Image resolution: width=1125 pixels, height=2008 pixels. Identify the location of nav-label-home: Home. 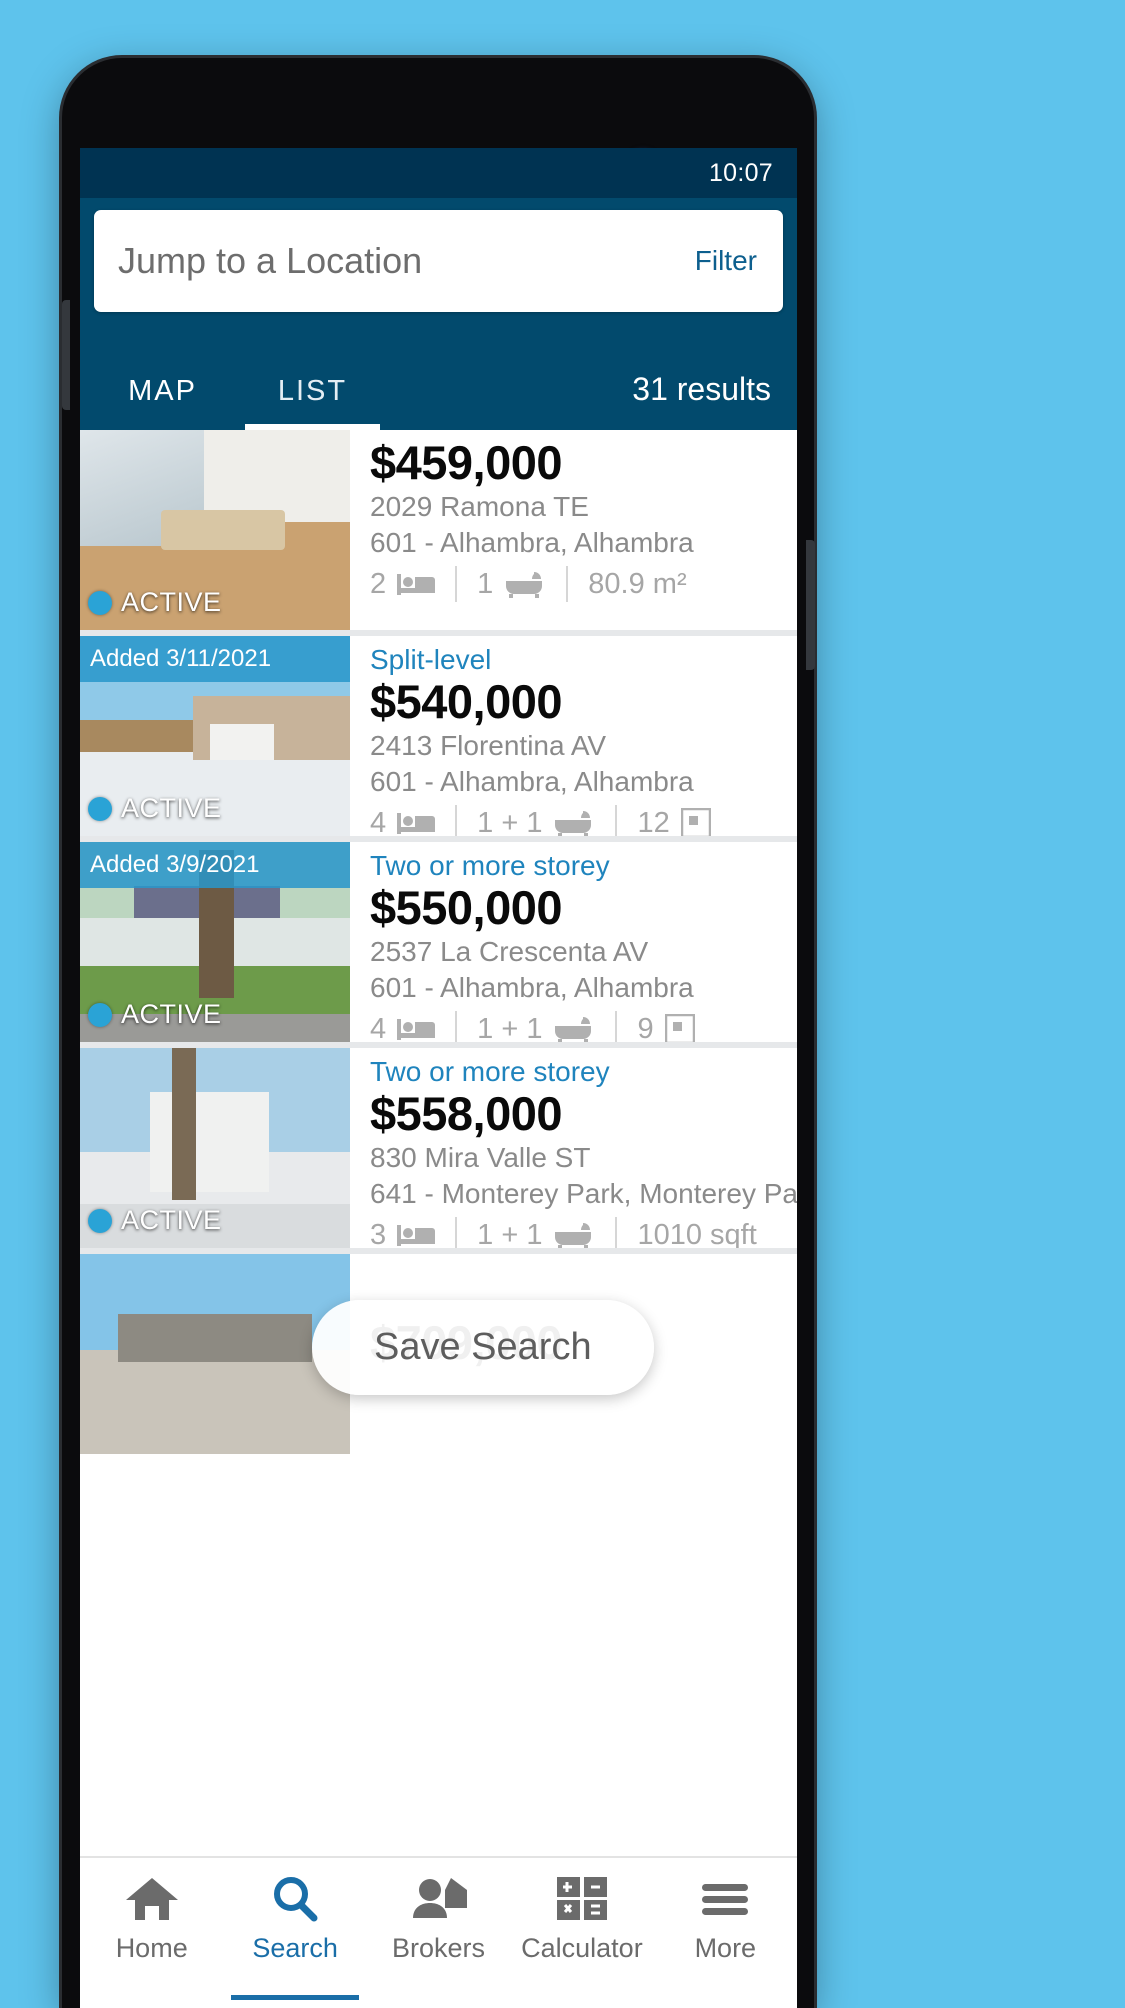
(151, 1948).